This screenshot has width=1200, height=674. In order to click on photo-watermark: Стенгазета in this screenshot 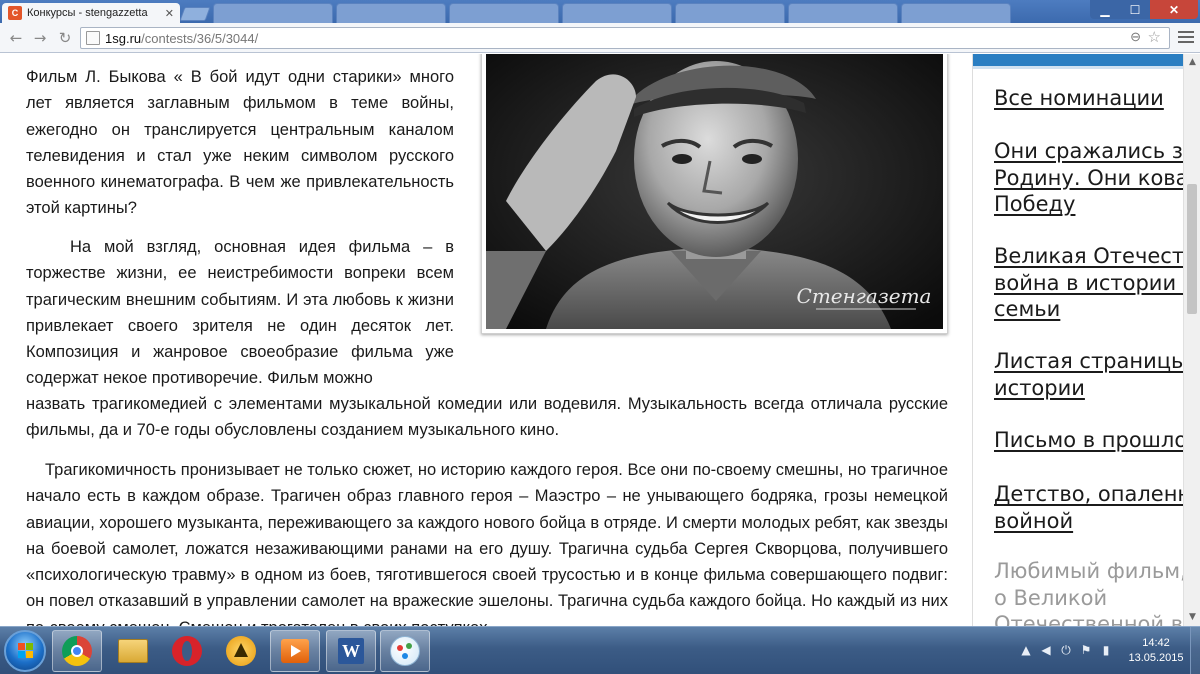, I will do `click(864, 296)`.